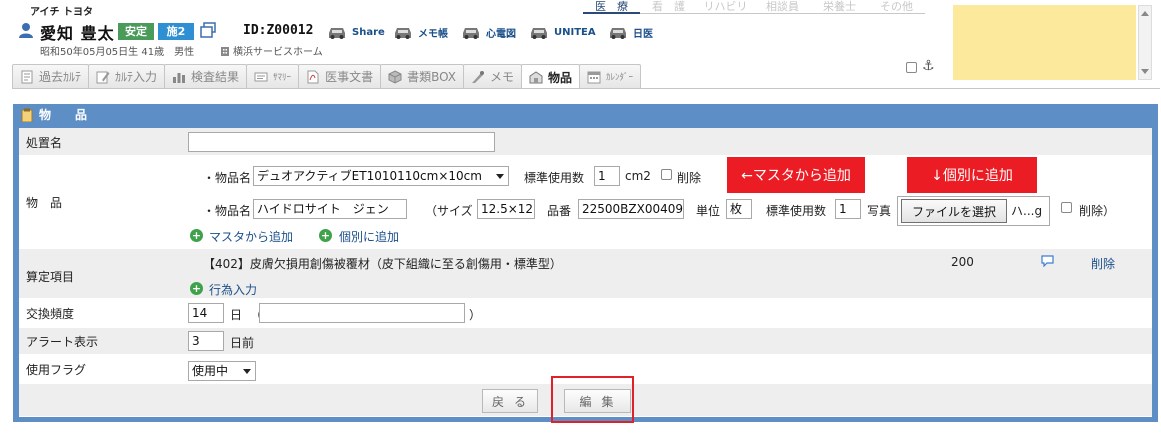 The image size is (1161, 433). What do you see at coordinates (56, 370) in the screenshot?
I see `flag-label: 使用フラグ` at bounding box center [56, 370].